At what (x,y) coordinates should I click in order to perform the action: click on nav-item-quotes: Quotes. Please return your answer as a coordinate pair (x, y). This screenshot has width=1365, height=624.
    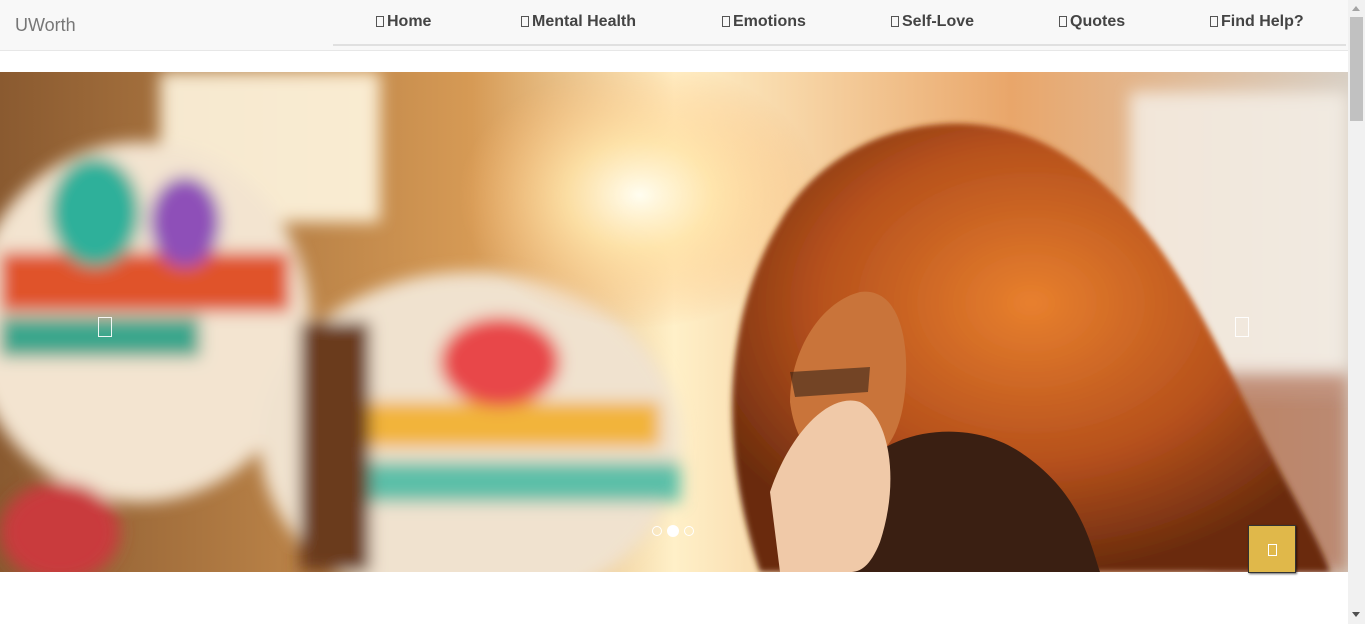
    Looking at the image, I should click on (1092, 22).